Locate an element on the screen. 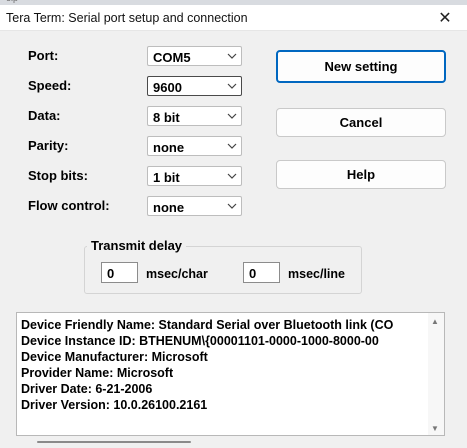 Image resolution: width=467 pixels, height=448 pixels. background-window-caption: elp is located at coordinates (12, 1).